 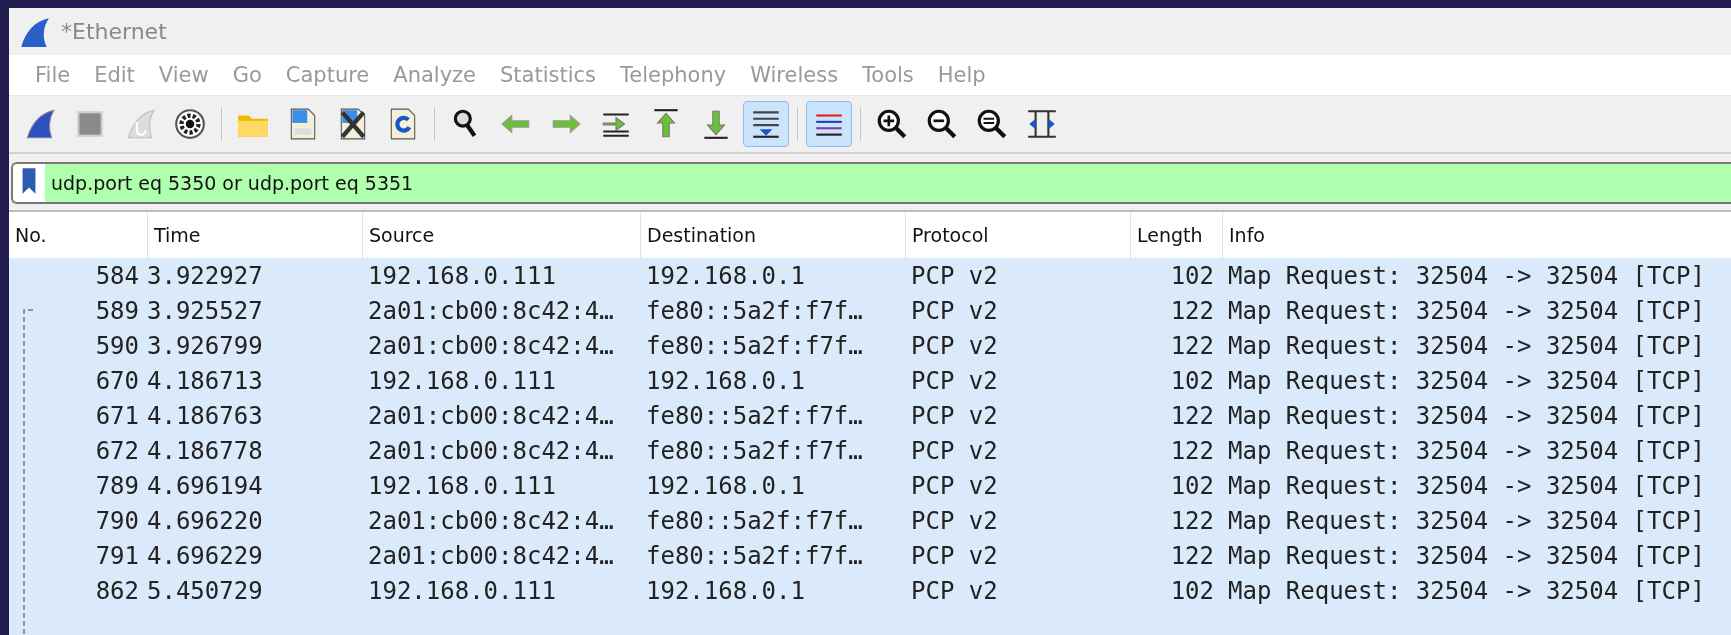 What do you see at coordinates (117, 310) in the screenshot?
I see `number-cell-text: 589` at bounding box center [117, 310].